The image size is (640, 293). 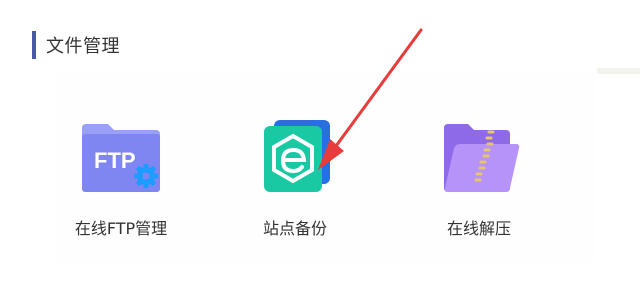 What do you see at coordinates (83, 46) in the screenshot?
I see `section-title: 文件管理` at bounding box center [83, 46].